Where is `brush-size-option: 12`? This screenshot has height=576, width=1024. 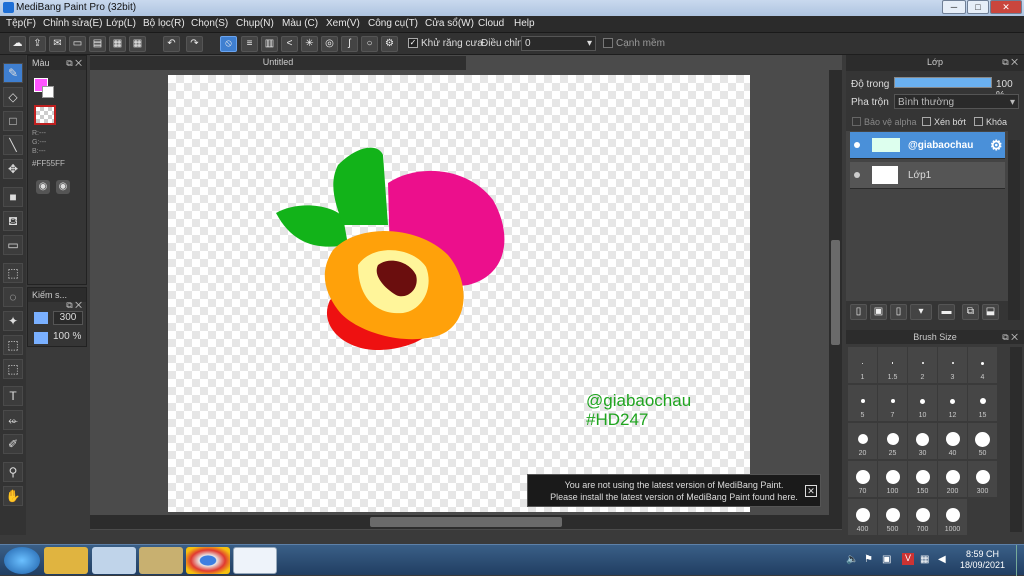 brush-size-option: 12 is located at coordinates (952, 403).